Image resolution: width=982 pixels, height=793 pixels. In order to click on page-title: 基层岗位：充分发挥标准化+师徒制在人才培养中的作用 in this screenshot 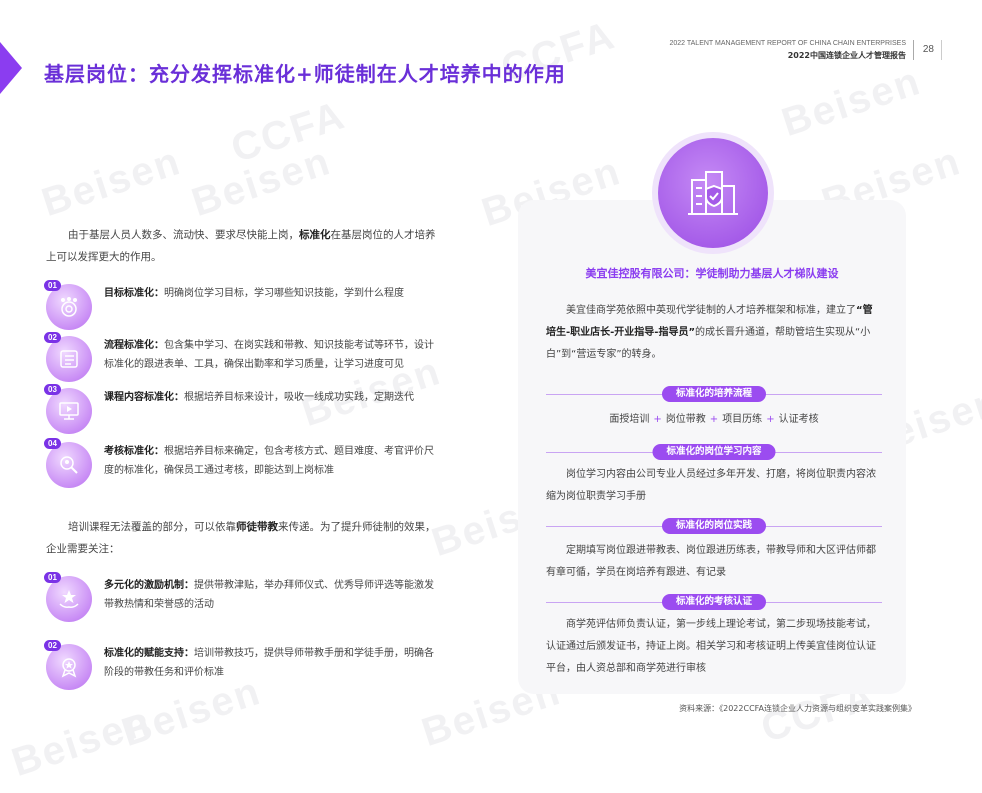, I will do `click(305, 74)`.